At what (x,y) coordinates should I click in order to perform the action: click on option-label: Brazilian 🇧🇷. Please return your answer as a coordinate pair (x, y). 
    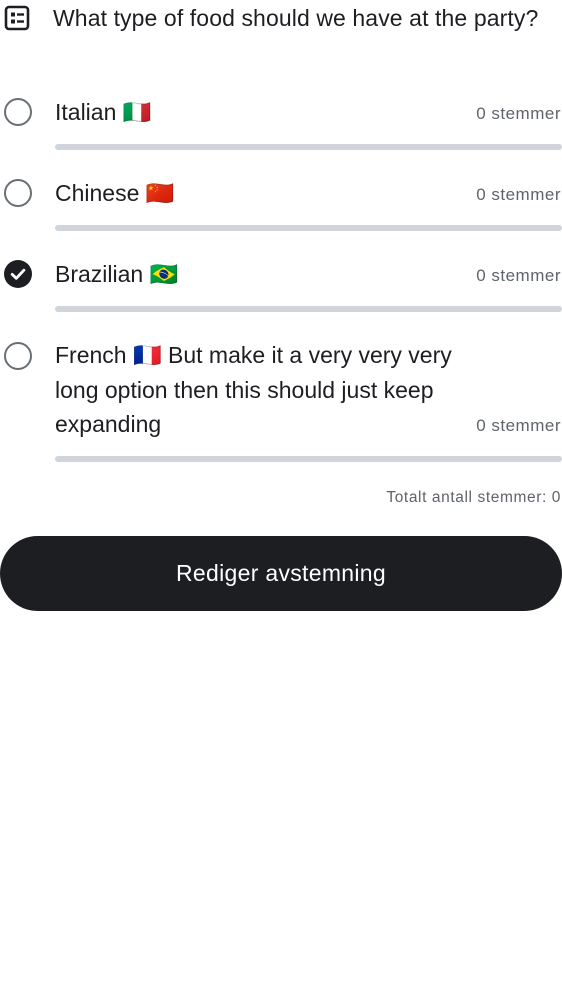
    Looking at the image, I should click on (117, 274).